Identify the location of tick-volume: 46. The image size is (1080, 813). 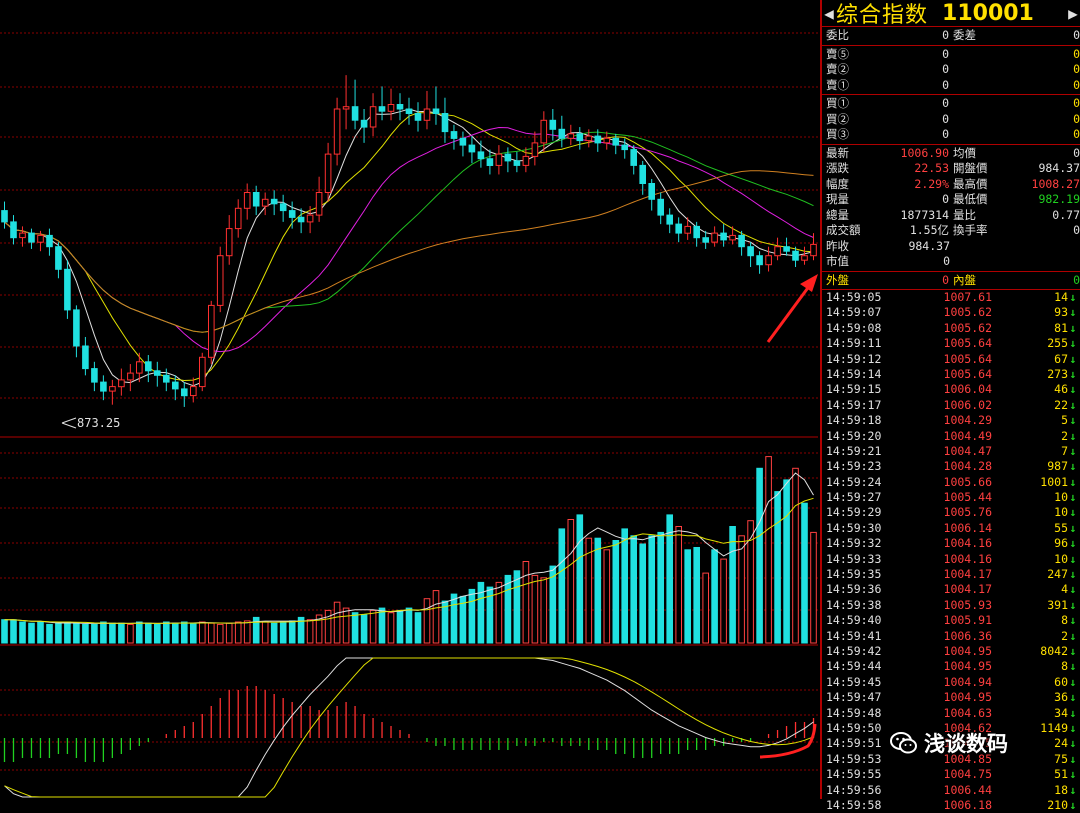
(1061, 389).